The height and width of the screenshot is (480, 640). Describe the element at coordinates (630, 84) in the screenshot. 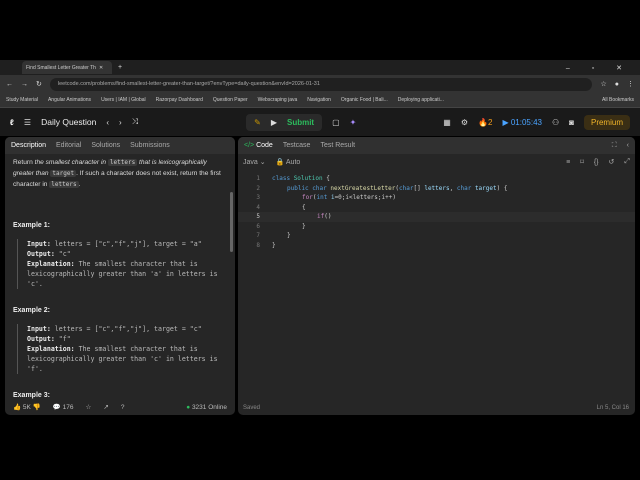

I see `menu-icon: ⋮` at that location.